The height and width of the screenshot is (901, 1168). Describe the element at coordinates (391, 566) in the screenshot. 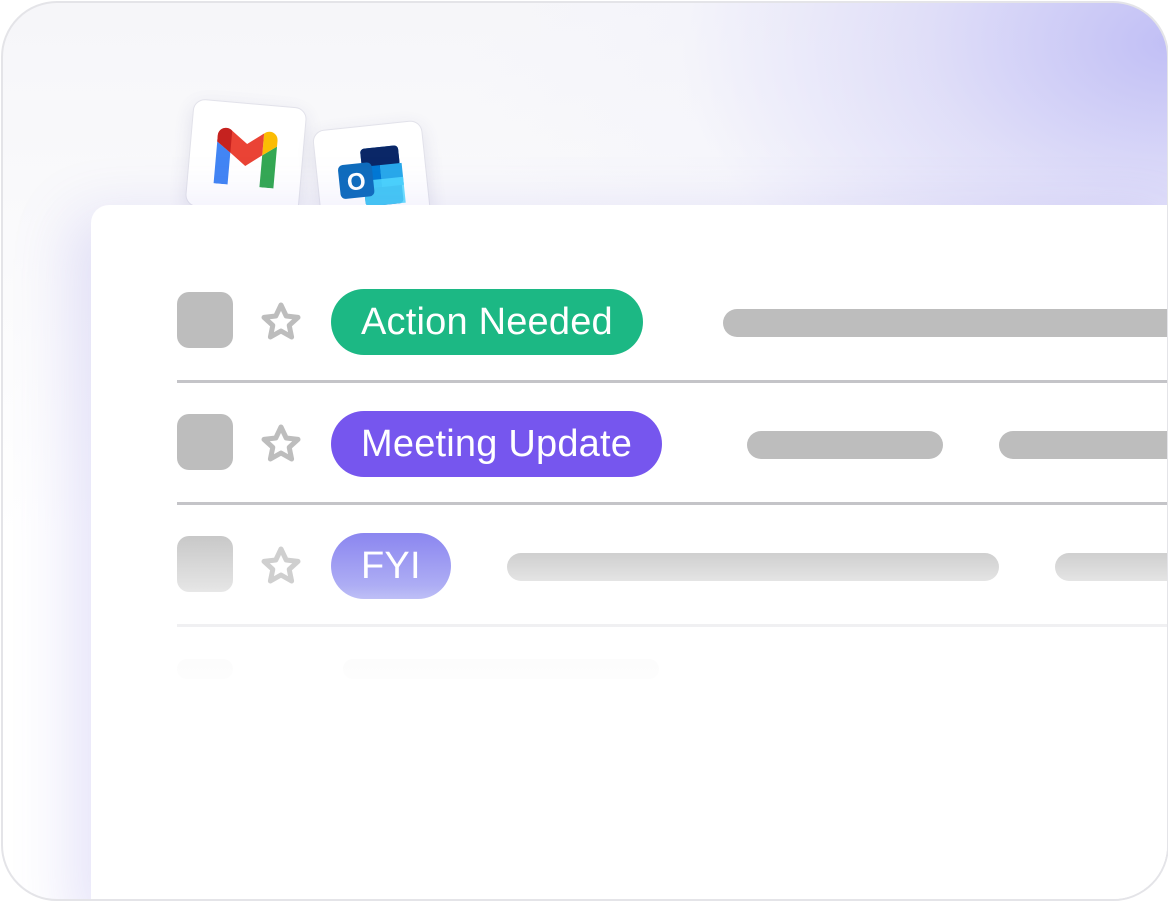

I see `label-fyi: FYI` at that location.